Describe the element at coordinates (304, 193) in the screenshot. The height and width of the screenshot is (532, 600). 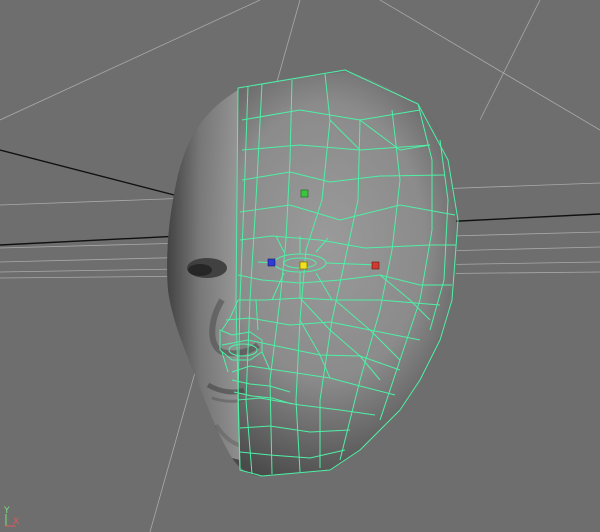
I see `y-handle` at that location.